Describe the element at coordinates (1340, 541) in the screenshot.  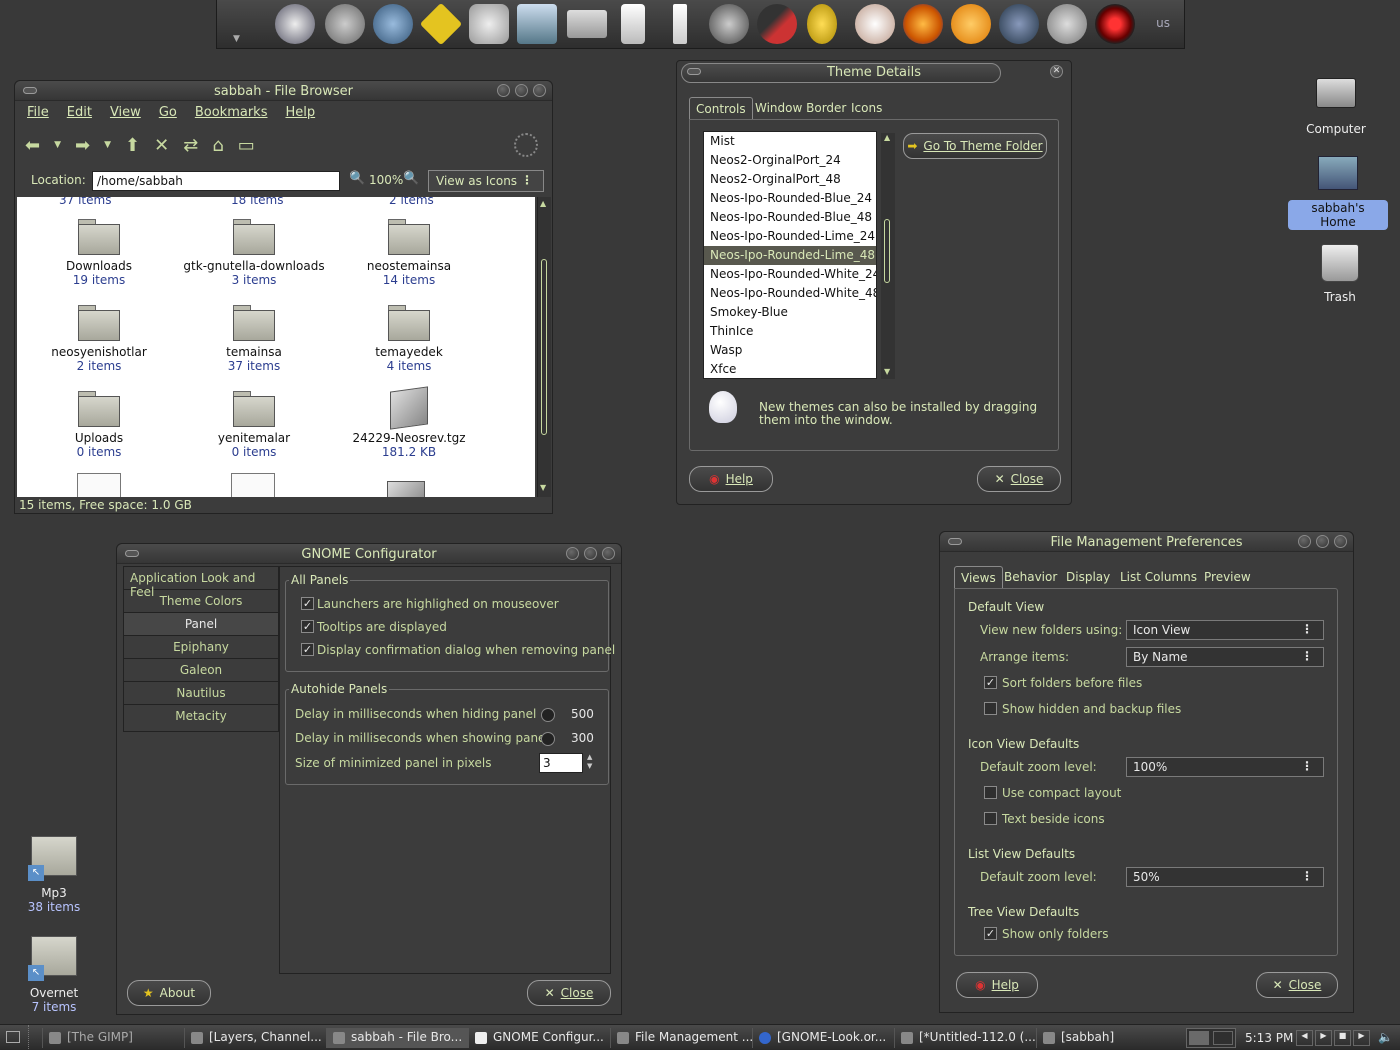
I see `close-button` at that location.